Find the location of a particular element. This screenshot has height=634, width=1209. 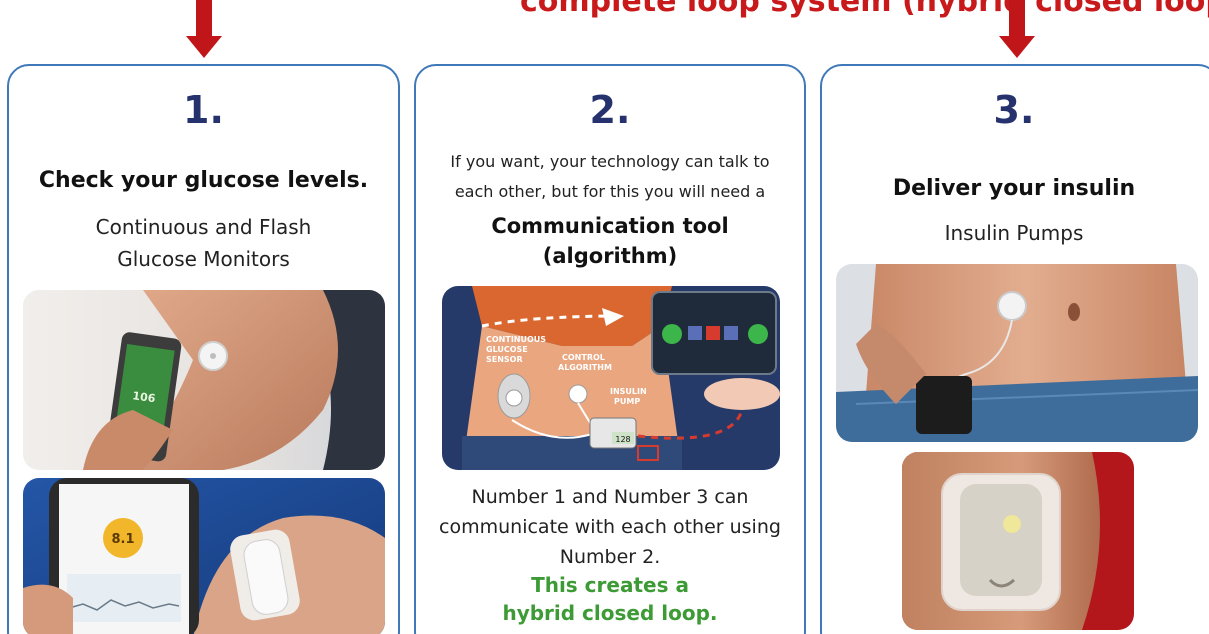

panel-heading: Deliver your insulin is located at coordinates (1014, 188).